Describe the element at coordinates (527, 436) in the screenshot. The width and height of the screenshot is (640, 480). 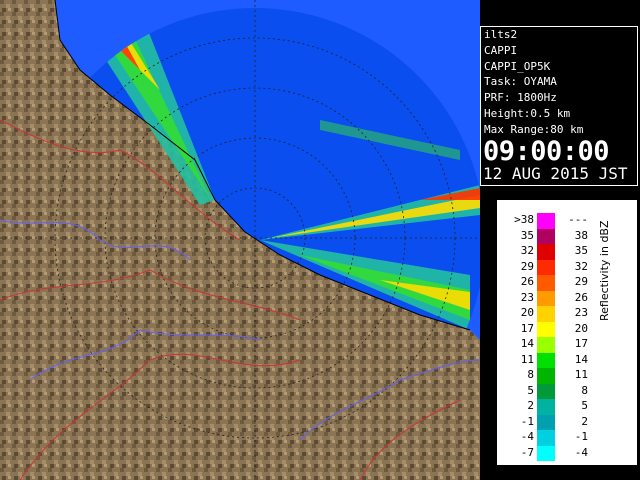
I see `legend-lower-value: -4` at that location.